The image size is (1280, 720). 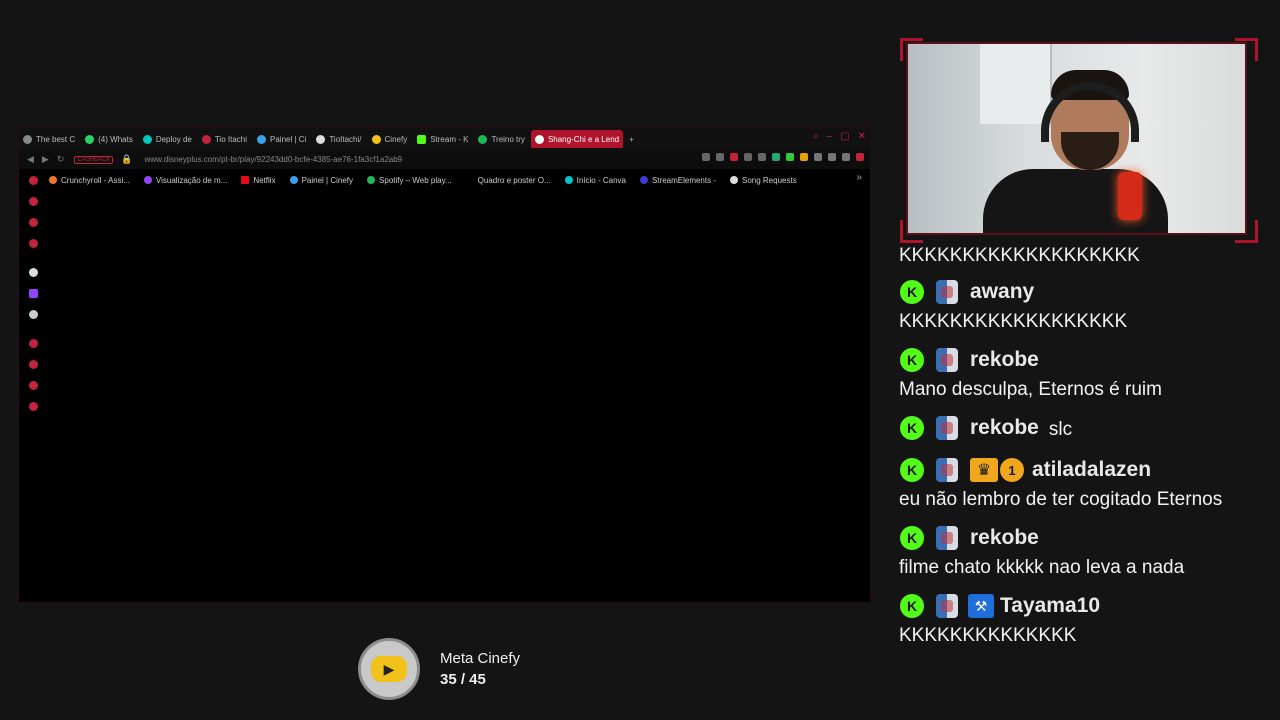 I want to click on play-icon: ▶, so click(x=389, y=669).